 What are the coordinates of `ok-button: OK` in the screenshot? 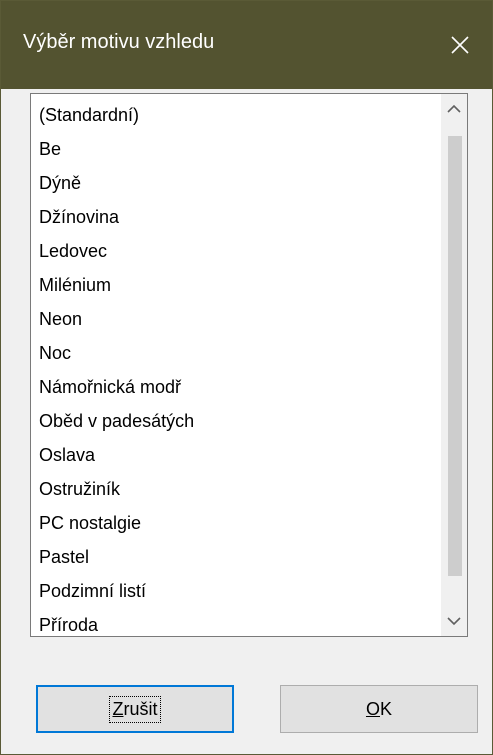 It's located at (379, 709).